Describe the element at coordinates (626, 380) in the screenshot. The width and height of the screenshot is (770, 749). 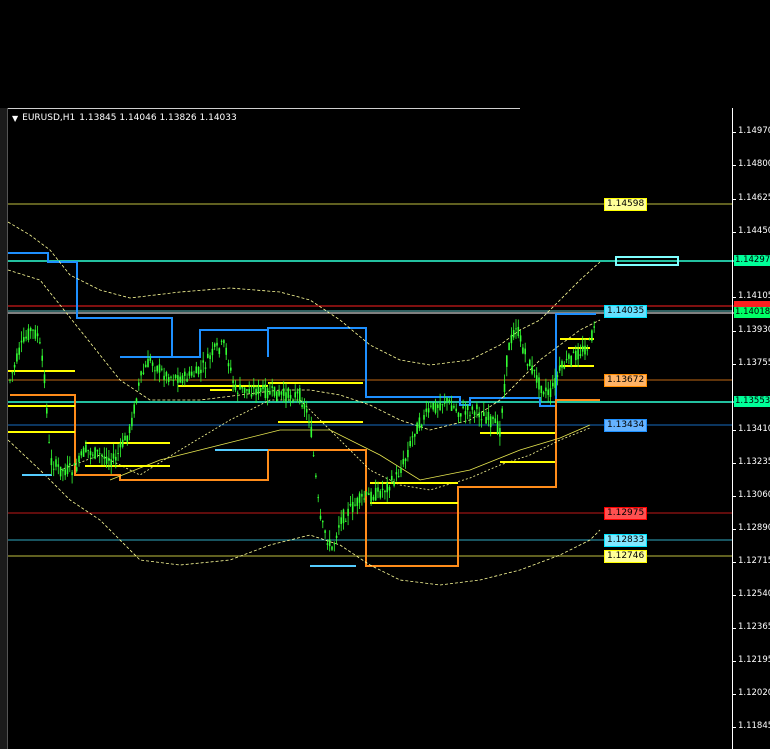
I see `level-price-label: 1.13672` at that location.